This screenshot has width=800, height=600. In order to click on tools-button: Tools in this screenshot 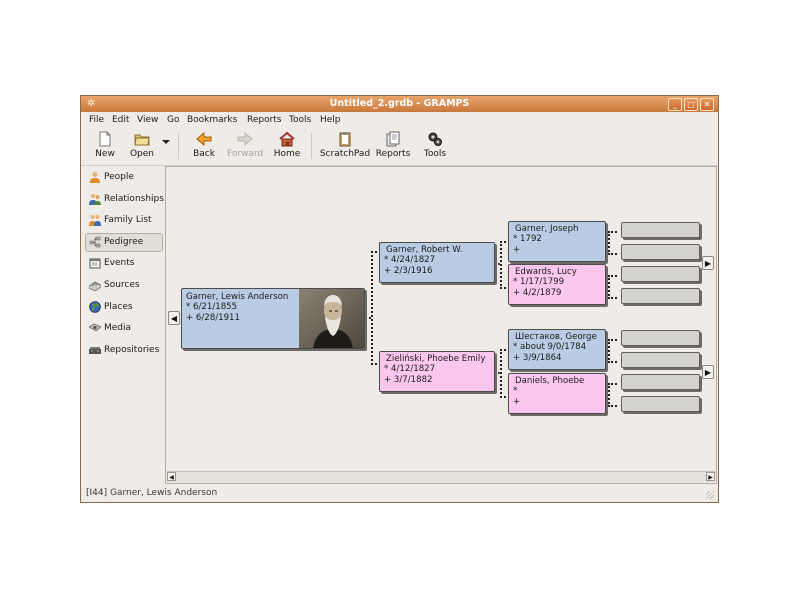, I will do `click(435, 145)`.